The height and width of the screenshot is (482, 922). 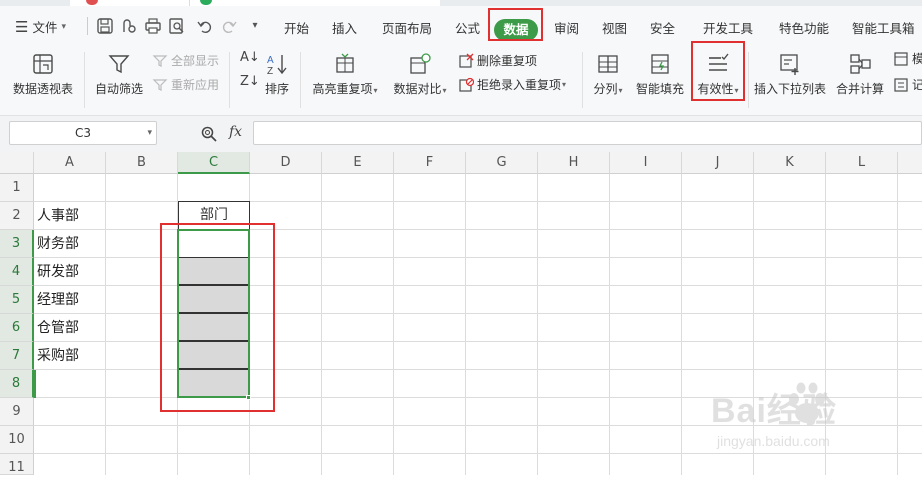 What do you see at coordinates (605, 89) in the screenshot?
I see `split-column-label: 分列` at bounding box center [605, 89].